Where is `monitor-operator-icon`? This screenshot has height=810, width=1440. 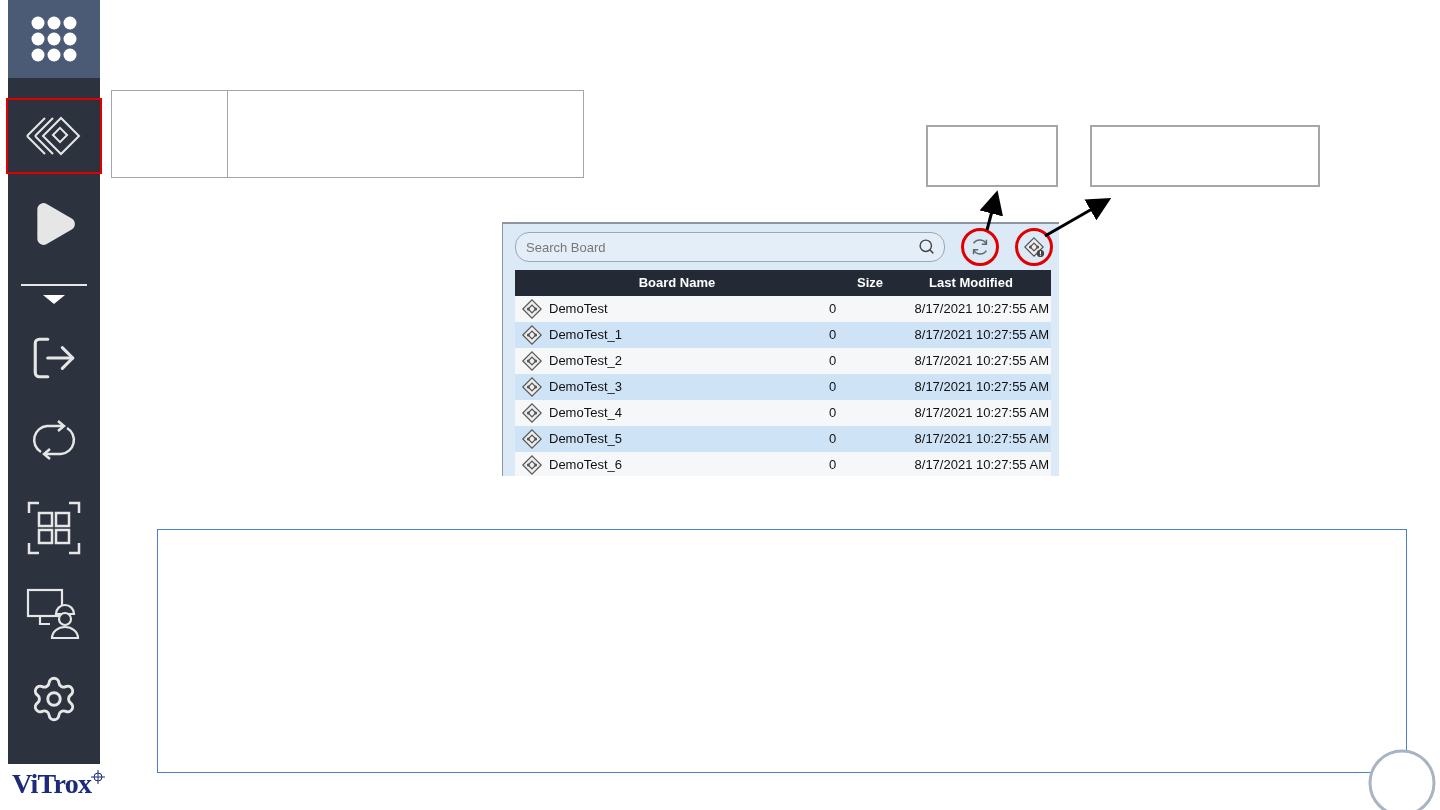
monitor-operator-icon is located at coordinates (54, 614).